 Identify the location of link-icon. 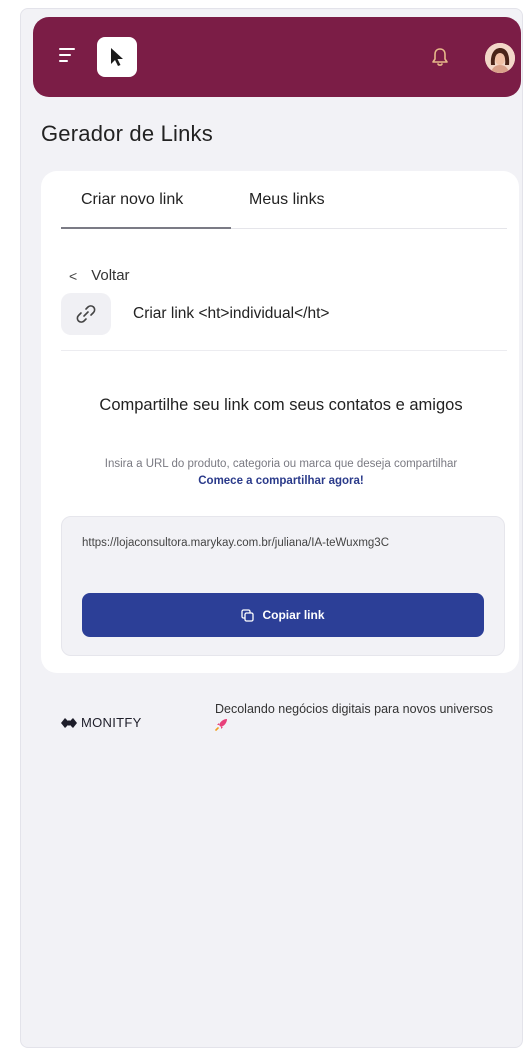
(86, 314).